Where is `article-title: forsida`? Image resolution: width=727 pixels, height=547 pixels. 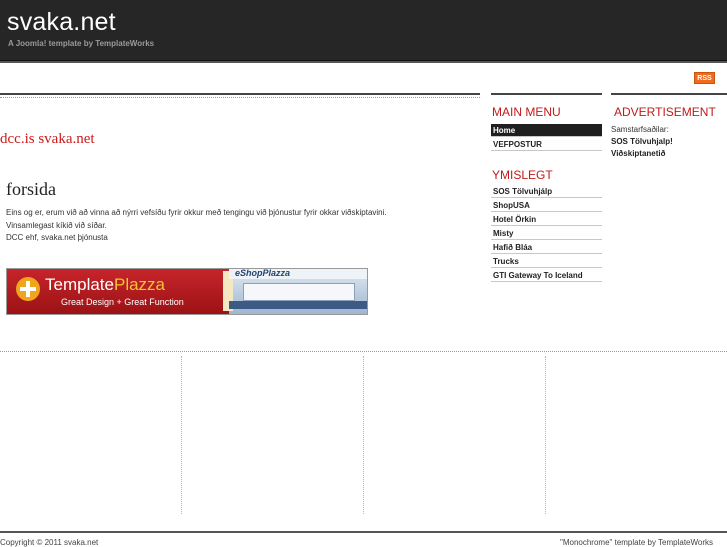 article-title: forsida is located at coordinates (31, 189).